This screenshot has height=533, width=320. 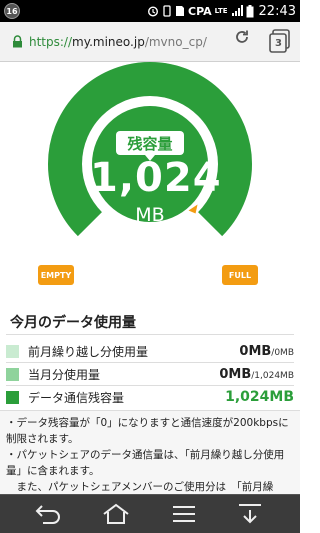 What do you see at coordinates (145, 463) in the screenshot?
I see `note-item: ・パケットシェアのデータ通信量は、「前月繰り越し分使用量」に含まれます。` at bounding box center [145, 463].